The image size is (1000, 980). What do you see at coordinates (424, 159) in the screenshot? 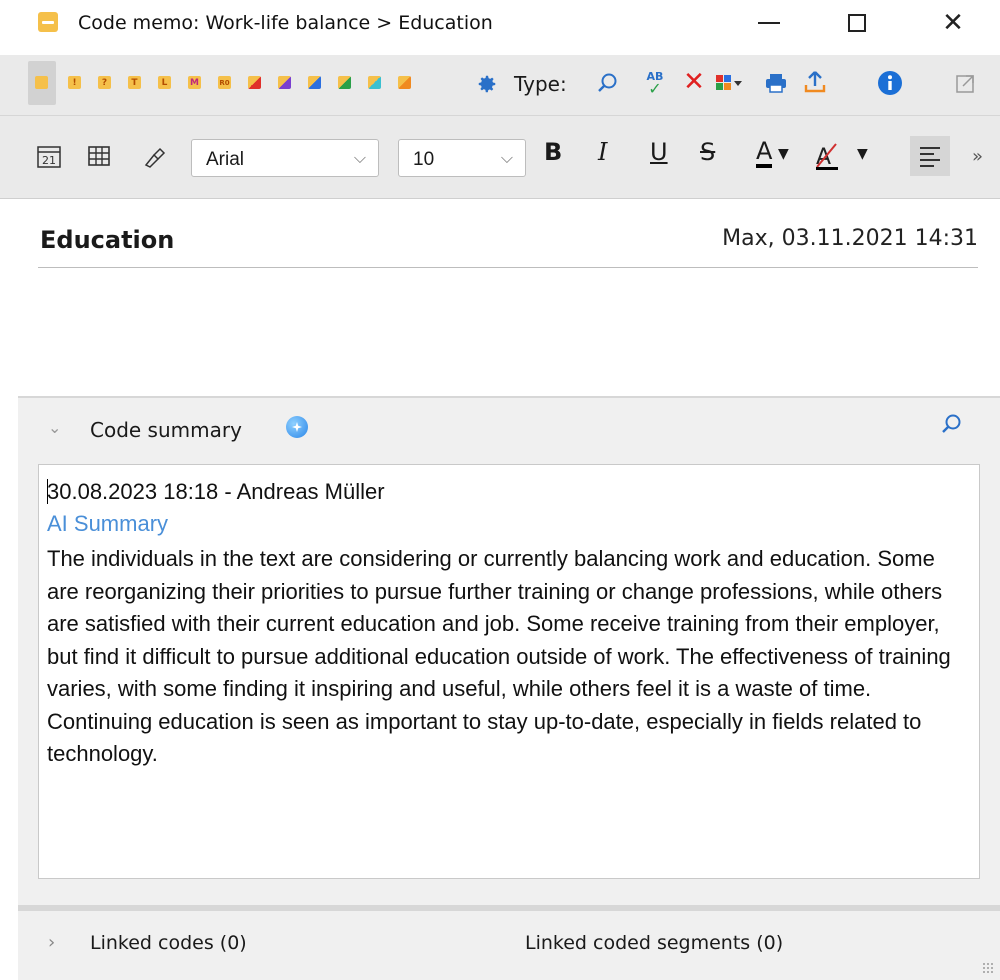
I see `font-size-value: 10` at bounding box center [424, 159].